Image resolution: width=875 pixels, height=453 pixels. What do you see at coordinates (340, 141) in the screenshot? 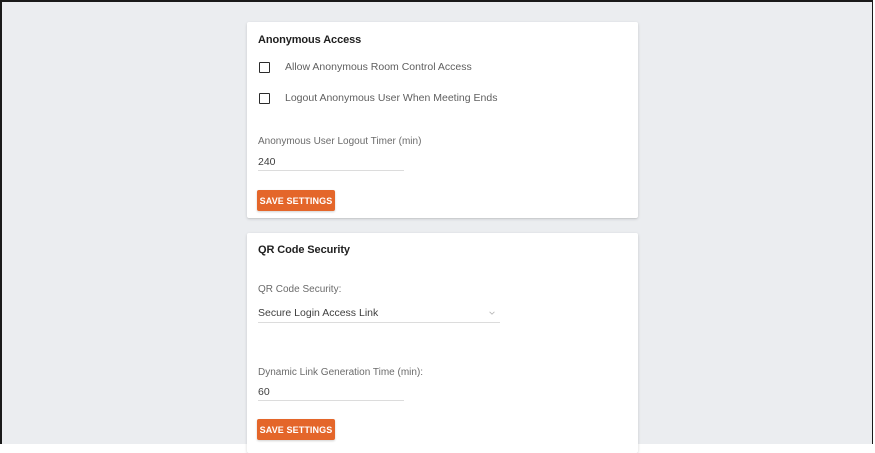
I see `logout-timer-label: Anonymous User Logout Timer (min)` at bounding box center [340, 141].